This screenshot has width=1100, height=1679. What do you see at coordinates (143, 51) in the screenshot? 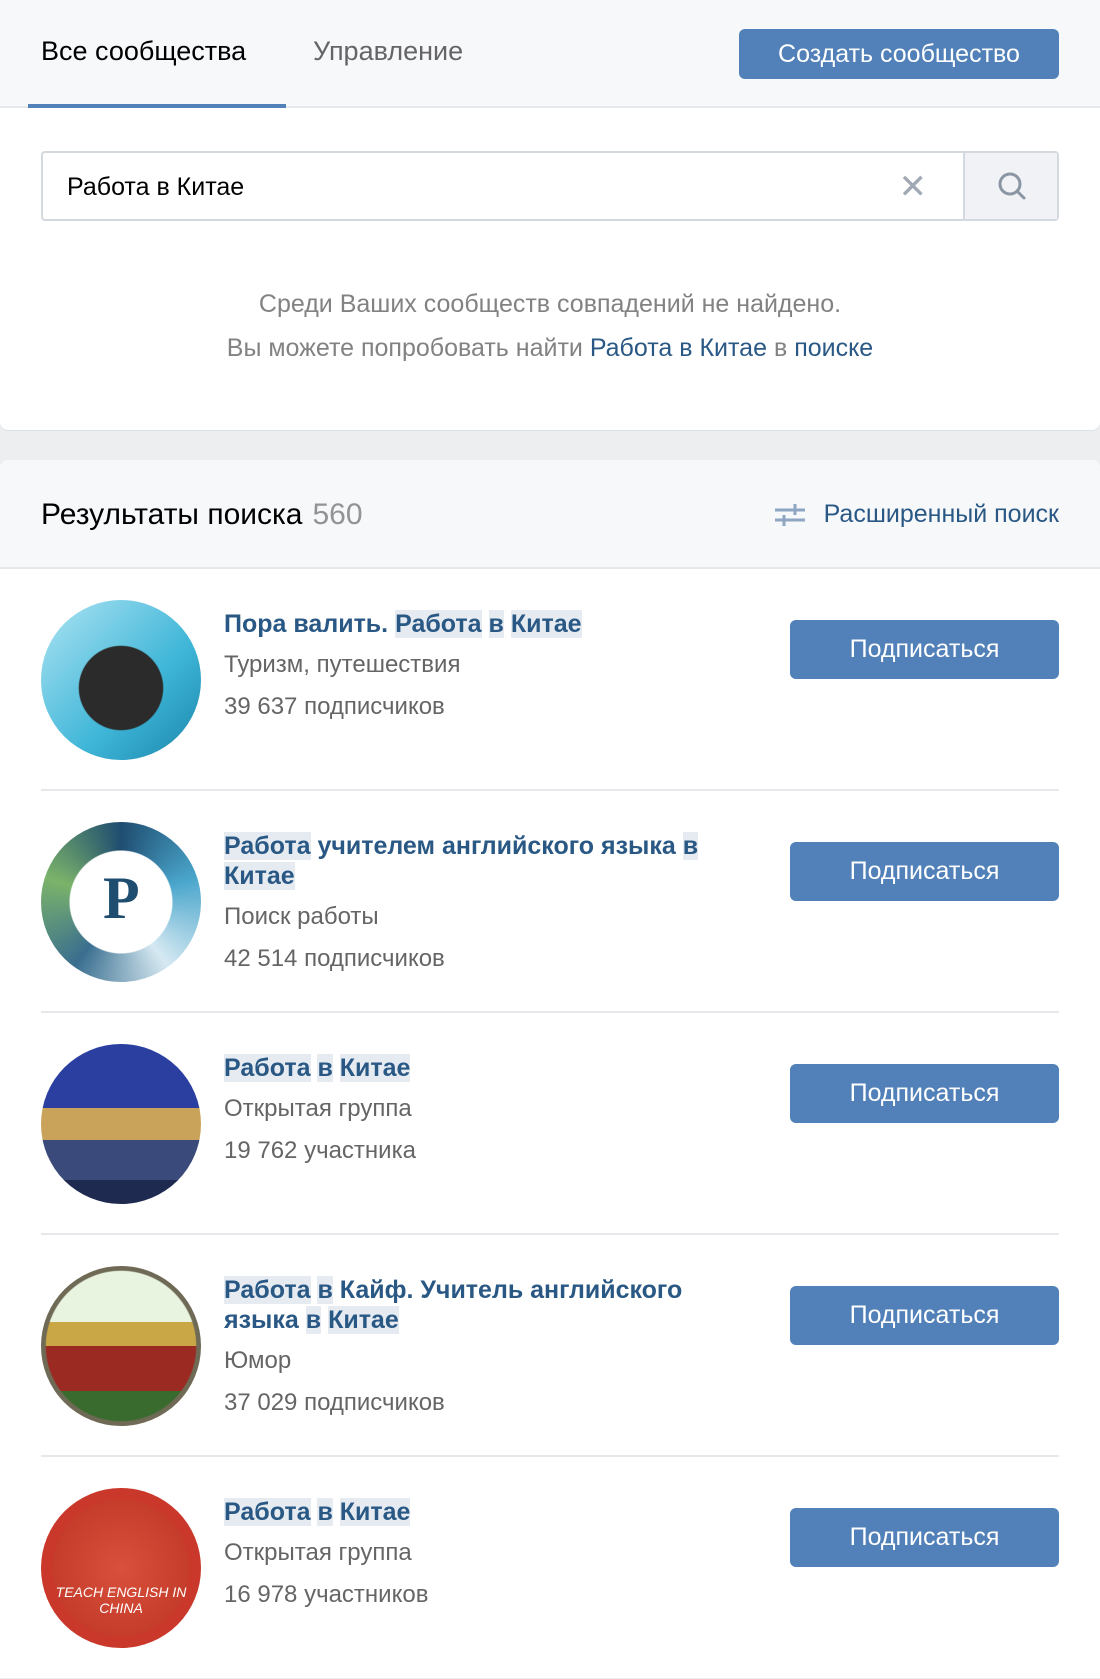
I see `tab-all-communities: Все сообщества` at bounding box center [143, 51].